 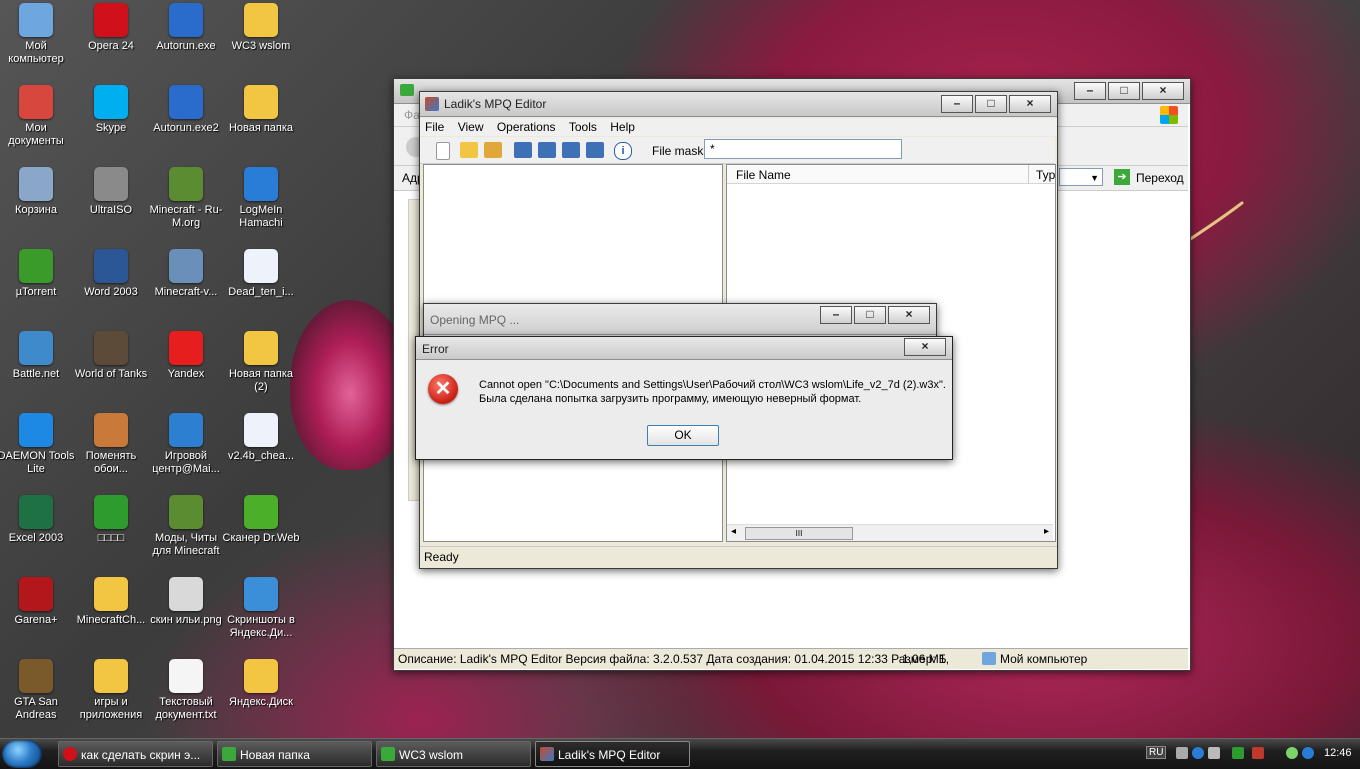 I want to click on recycle-bin-icon, so click(x=36, y=184).